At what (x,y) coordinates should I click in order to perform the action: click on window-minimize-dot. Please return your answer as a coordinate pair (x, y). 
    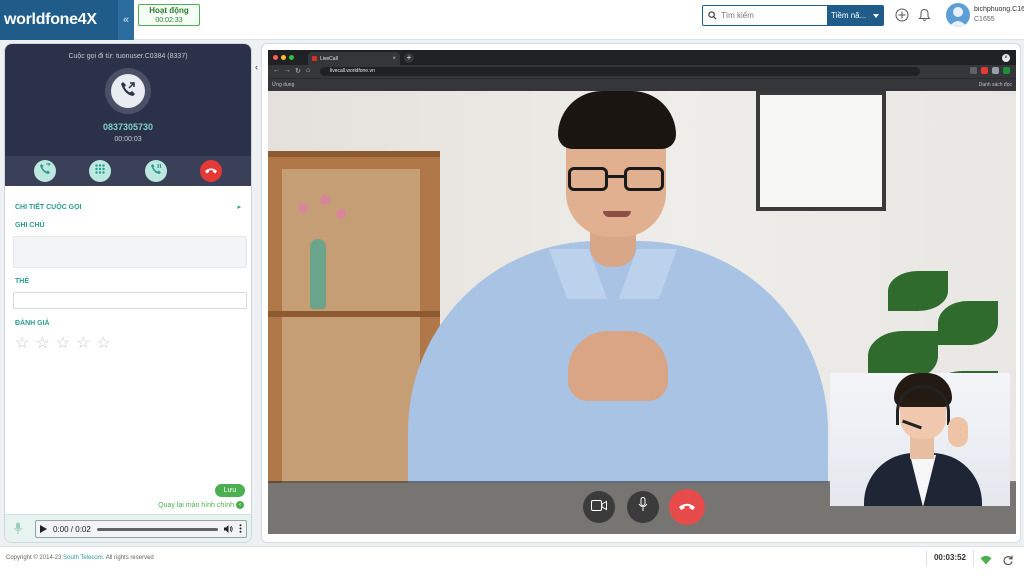
    Looking at the image, I should click on (283, 57).